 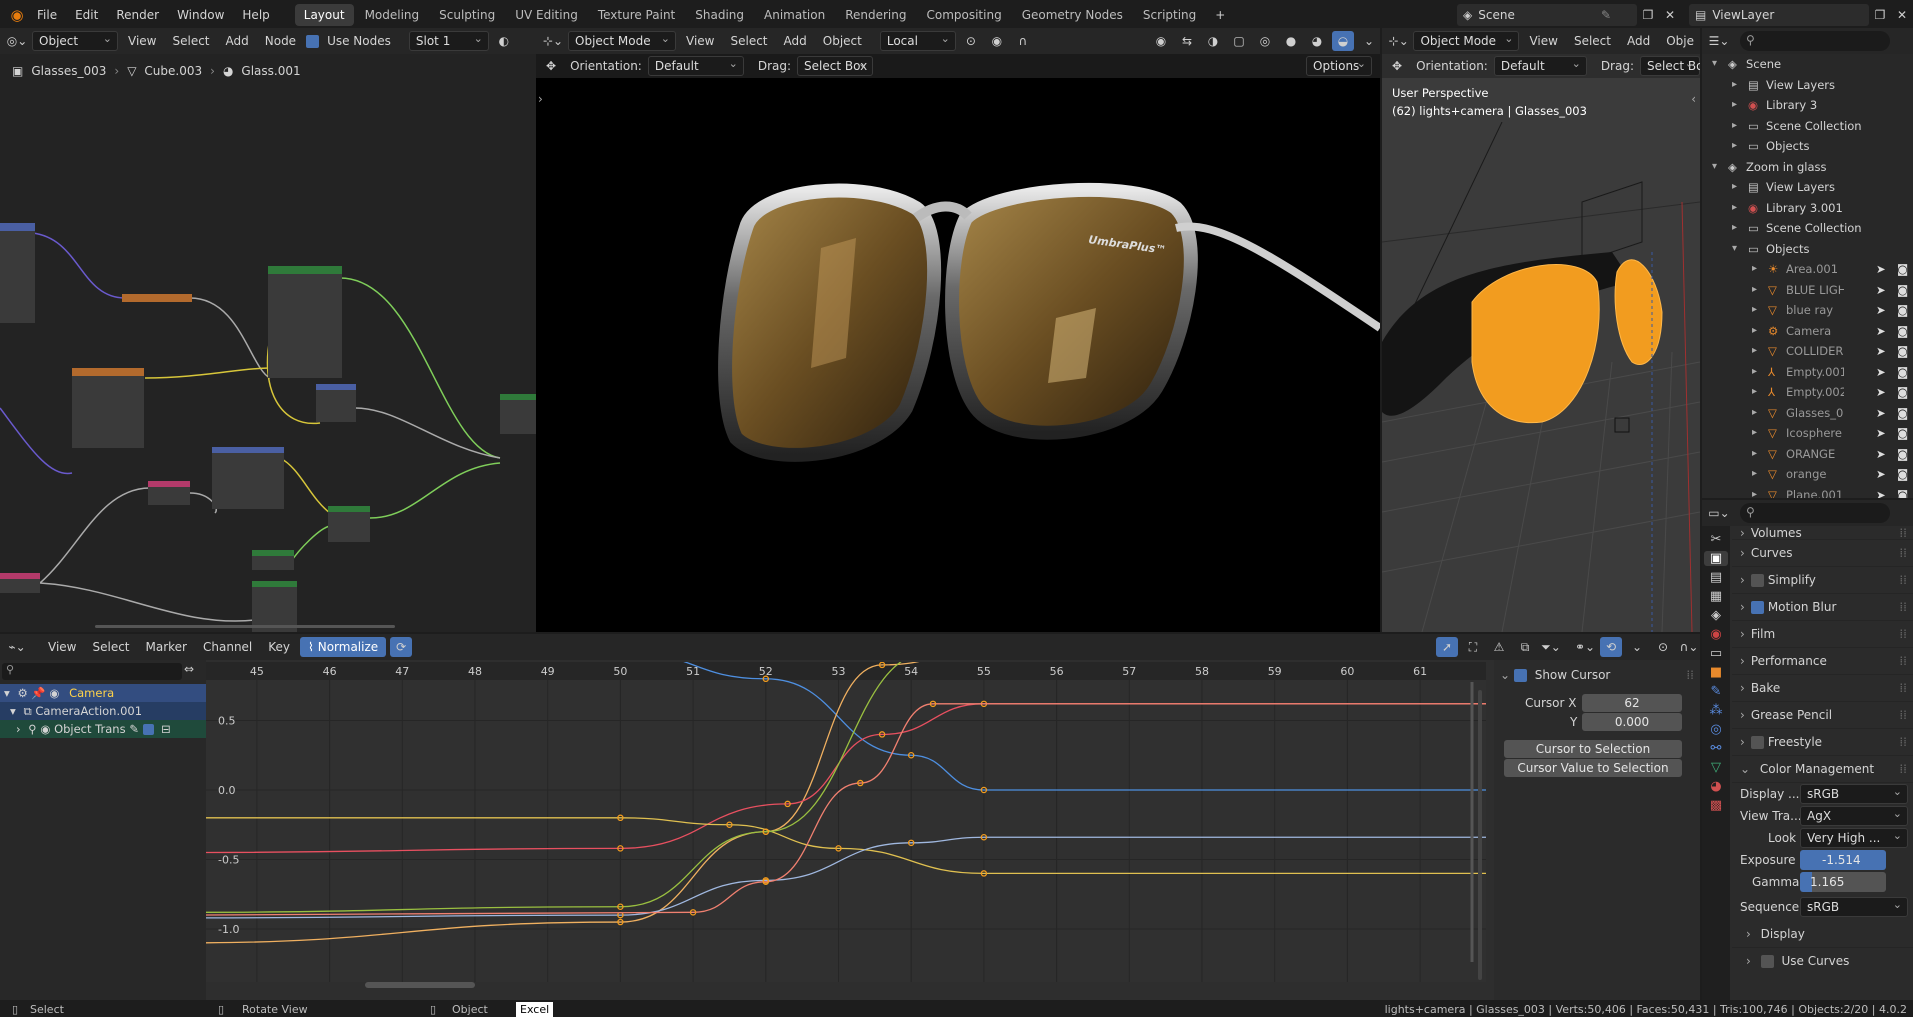 I want to click on outliner-item: ▸ ▭ Objects, so click(x=1807, y=146).